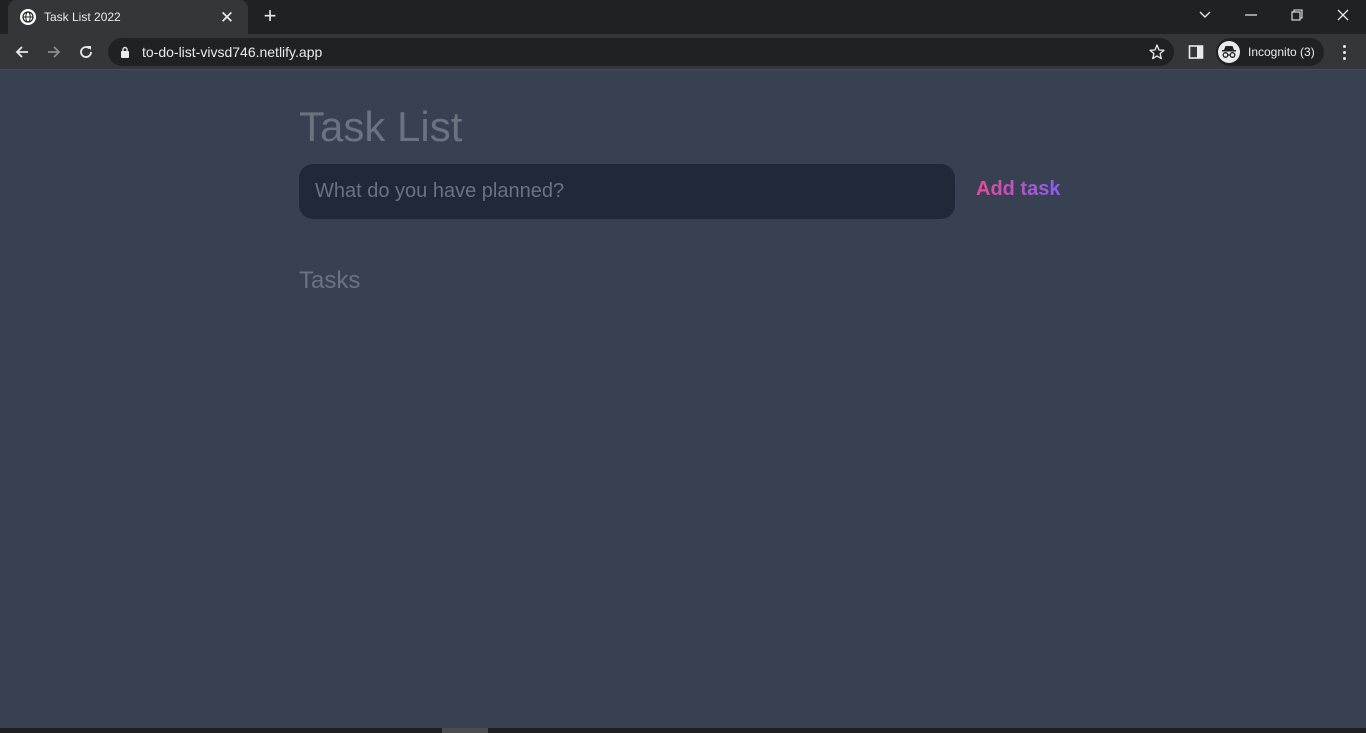 Image resolution: width=1366 pixels, height=733 pixels. Describe the element at coordinates (683, 17) in the screenshot. I see `browser-tab-strip: Task List 2022 ✕ +` at that location.